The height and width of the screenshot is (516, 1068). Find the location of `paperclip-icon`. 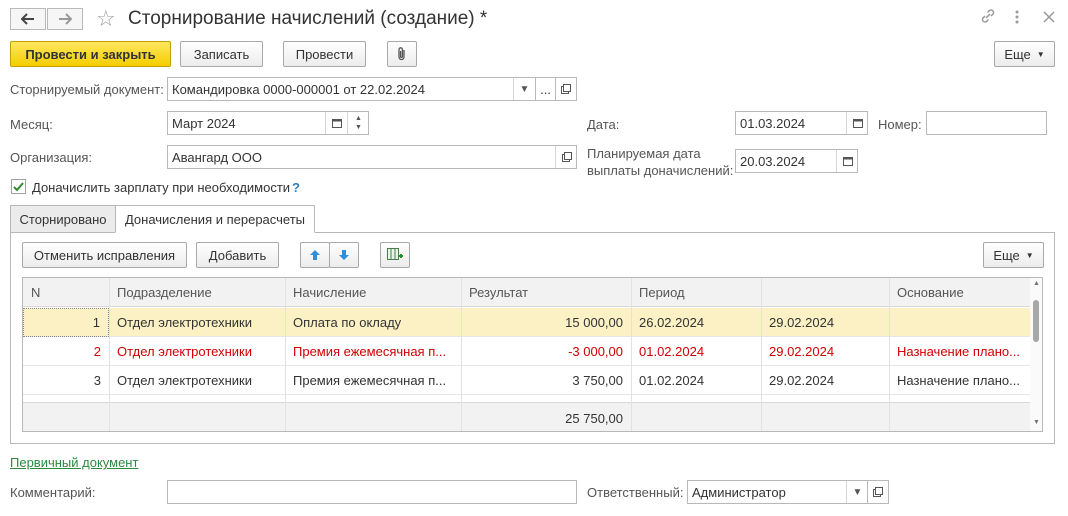

paperclip-icon is located at coordinates (401, 54).